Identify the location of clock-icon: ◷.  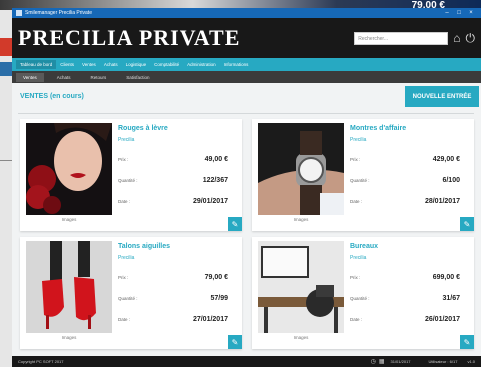
(373, 362).